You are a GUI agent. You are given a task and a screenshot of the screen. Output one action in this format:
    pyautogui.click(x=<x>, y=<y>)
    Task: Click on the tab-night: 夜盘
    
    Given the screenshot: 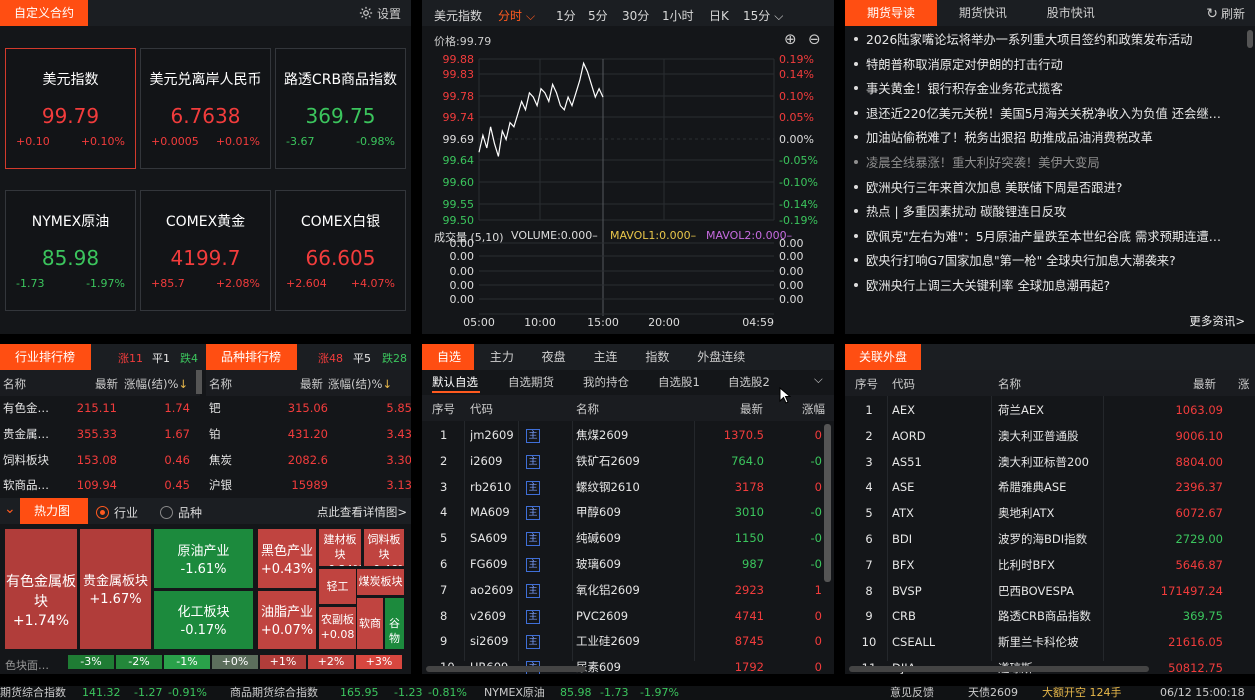 What is the action you would take?
    pyautogui.click(x=554, y=357)
    